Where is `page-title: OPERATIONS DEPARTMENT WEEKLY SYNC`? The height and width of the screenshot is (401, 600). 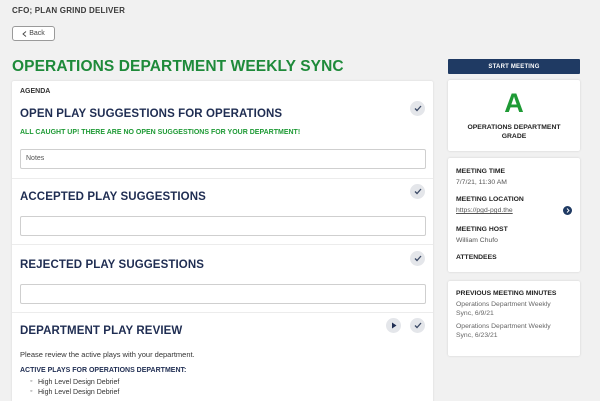
page-title: OPERATIONS DEPARTMENT WEEKLY SYNC is located at coordinates (178, 66).